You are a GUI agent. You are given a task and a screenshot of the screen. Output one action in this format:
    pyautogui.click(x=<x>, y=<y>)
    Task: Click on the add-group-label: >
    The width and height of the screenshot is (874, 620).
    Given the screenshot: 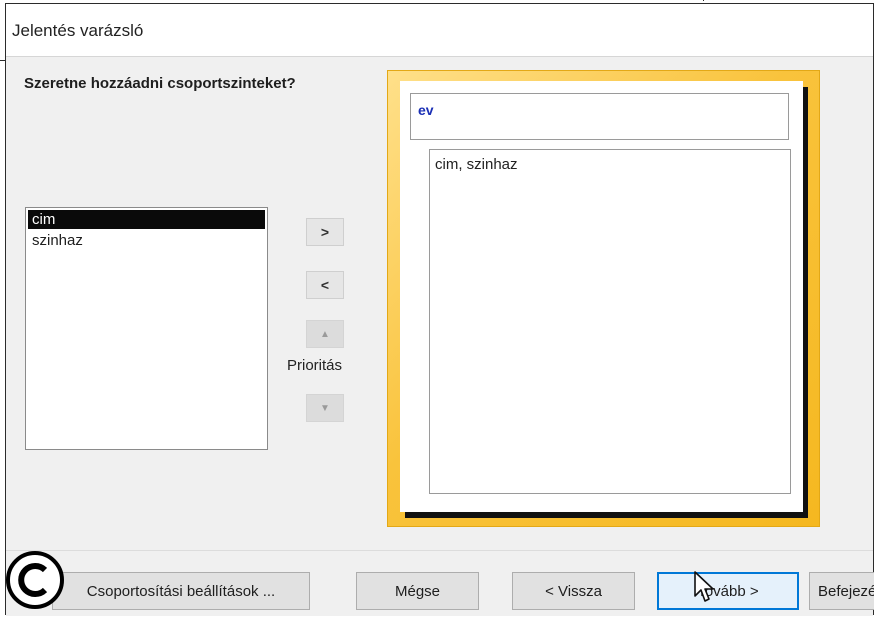 What is the action you would take?
    pyautogui.click(x=325, y=232)
    